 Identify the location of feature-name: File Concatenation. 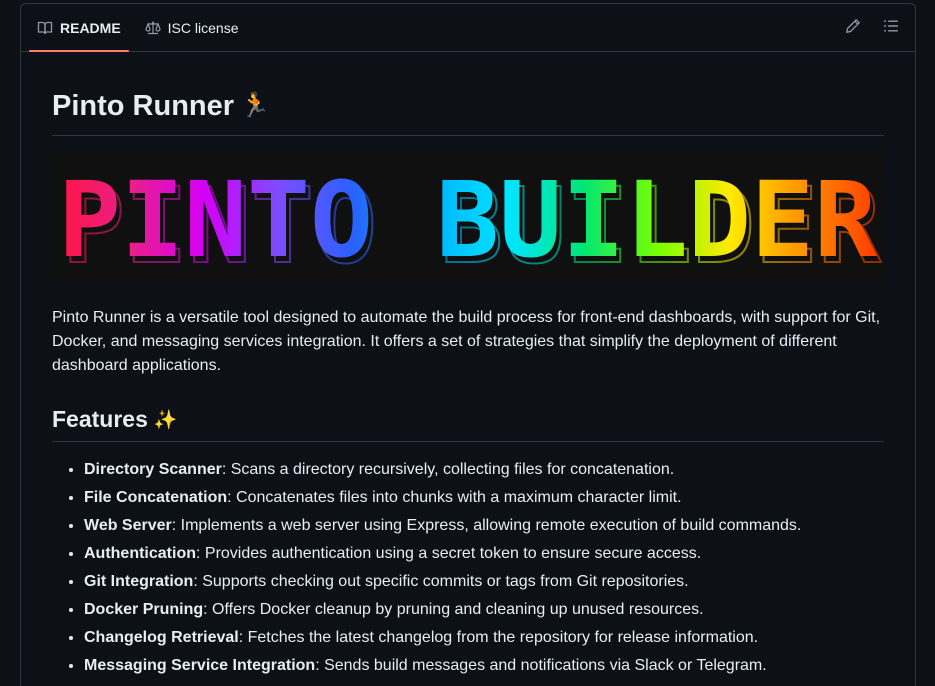
(156, 498).